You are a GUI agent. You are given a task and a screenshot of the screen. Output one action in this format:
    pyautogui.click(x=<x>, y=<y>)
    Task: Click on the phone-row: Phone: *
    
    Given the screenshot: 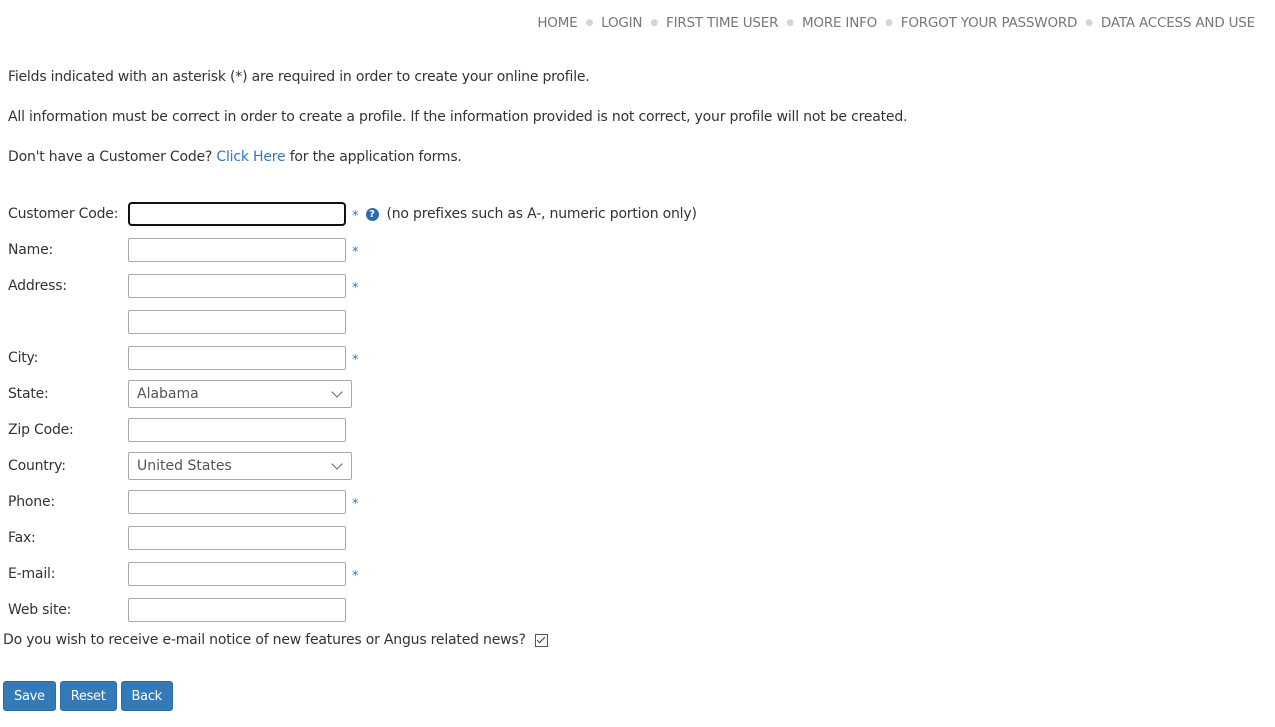 What is the action you would take?
    pyautogui.click(x=352, y=502)
    